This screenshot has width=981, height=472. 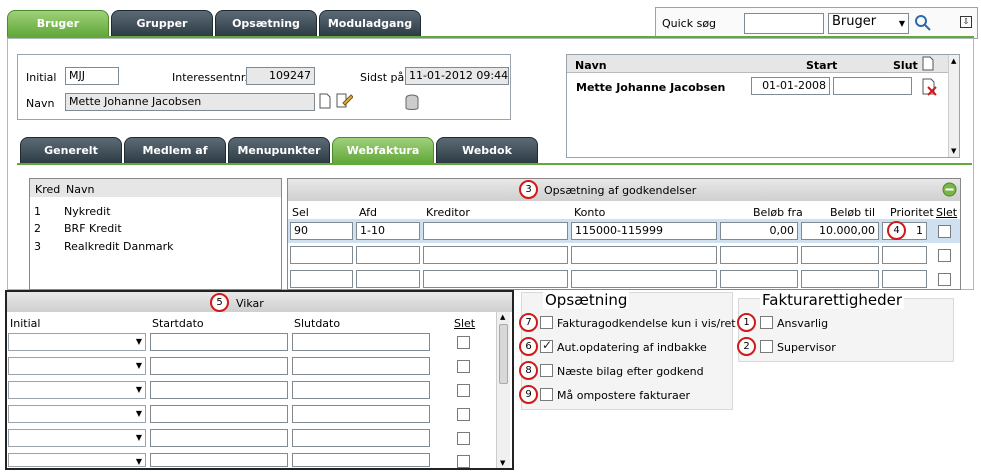 What do you see at coordinates (930, 87) in the screenshot?
I see `delete-icon` at bounding box center [930, 87].